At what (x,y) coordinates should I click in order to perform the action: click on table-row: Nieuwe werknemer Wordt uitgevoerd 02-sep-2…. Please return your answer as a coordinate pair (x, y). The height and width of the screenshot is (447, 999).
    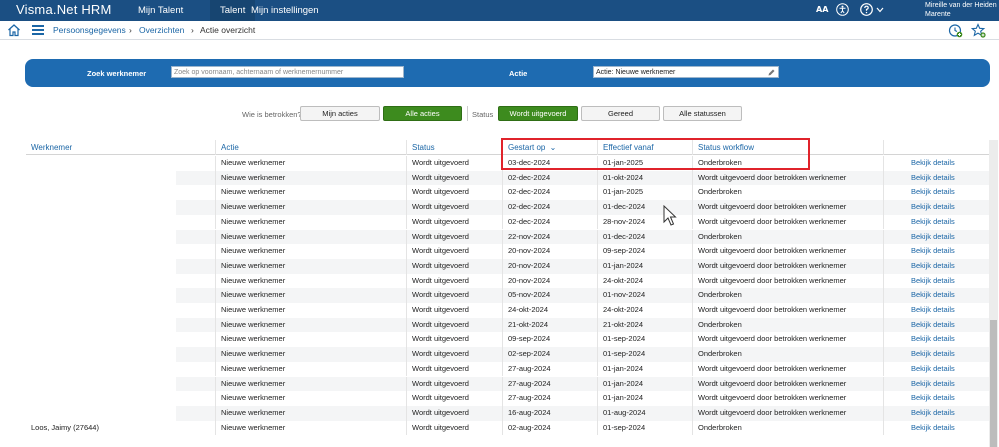
    Looking at the image, I should click on (508, 354).